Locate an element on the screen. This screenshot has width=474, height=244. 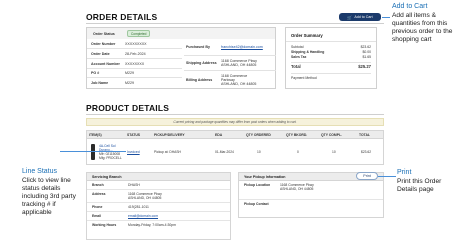
summary-label: Sales Tax is located at coordinates (299, 57).